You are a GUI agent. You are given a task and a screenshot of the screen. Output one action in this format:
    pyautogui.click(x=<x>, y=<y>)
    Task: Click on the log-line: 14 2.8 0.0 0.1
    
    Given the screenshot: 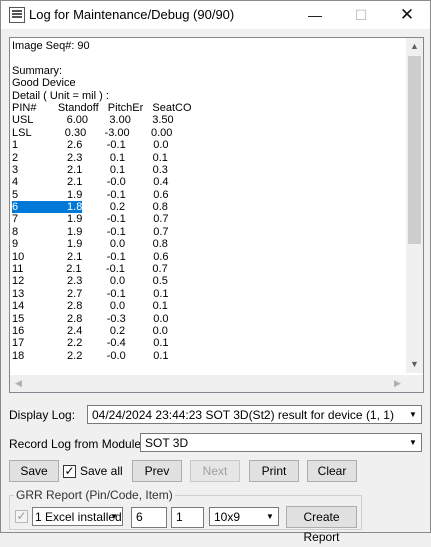 What is the action you would take?
    pyautogui.click(x=90, y=306)
    